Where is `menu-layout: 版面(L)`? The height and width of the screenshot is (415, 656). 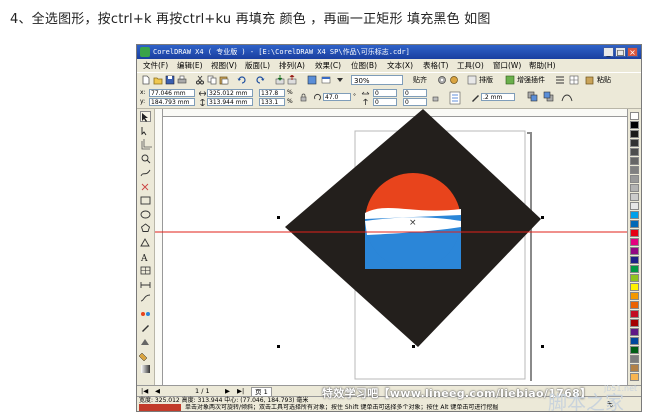
menu-layout: 版面(L) is located at coordinates (257, 65).